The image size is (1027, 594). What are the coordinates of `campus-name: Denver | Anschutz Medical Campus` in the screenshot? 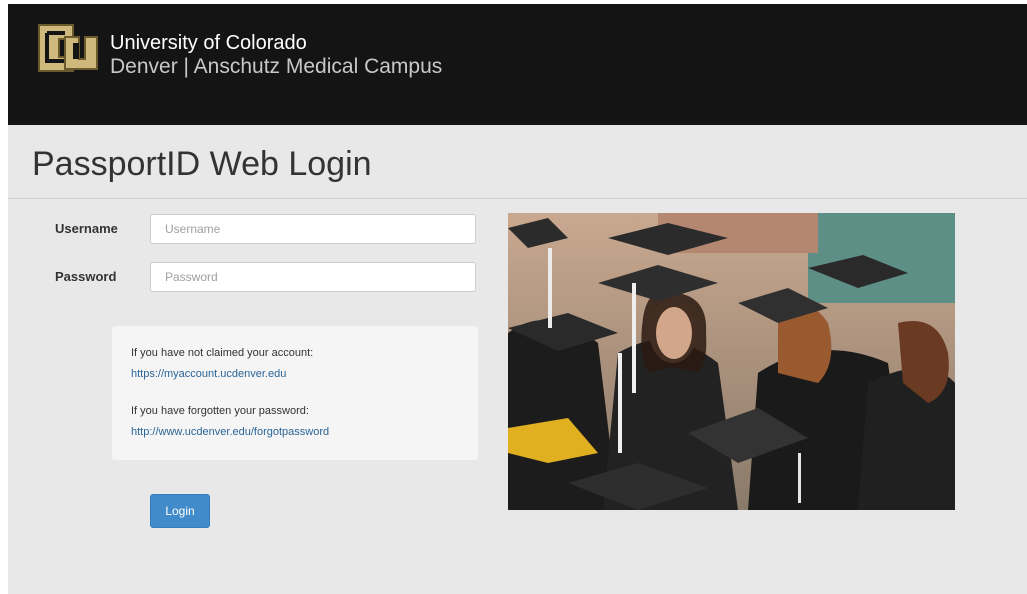 It's located at (276, 66).